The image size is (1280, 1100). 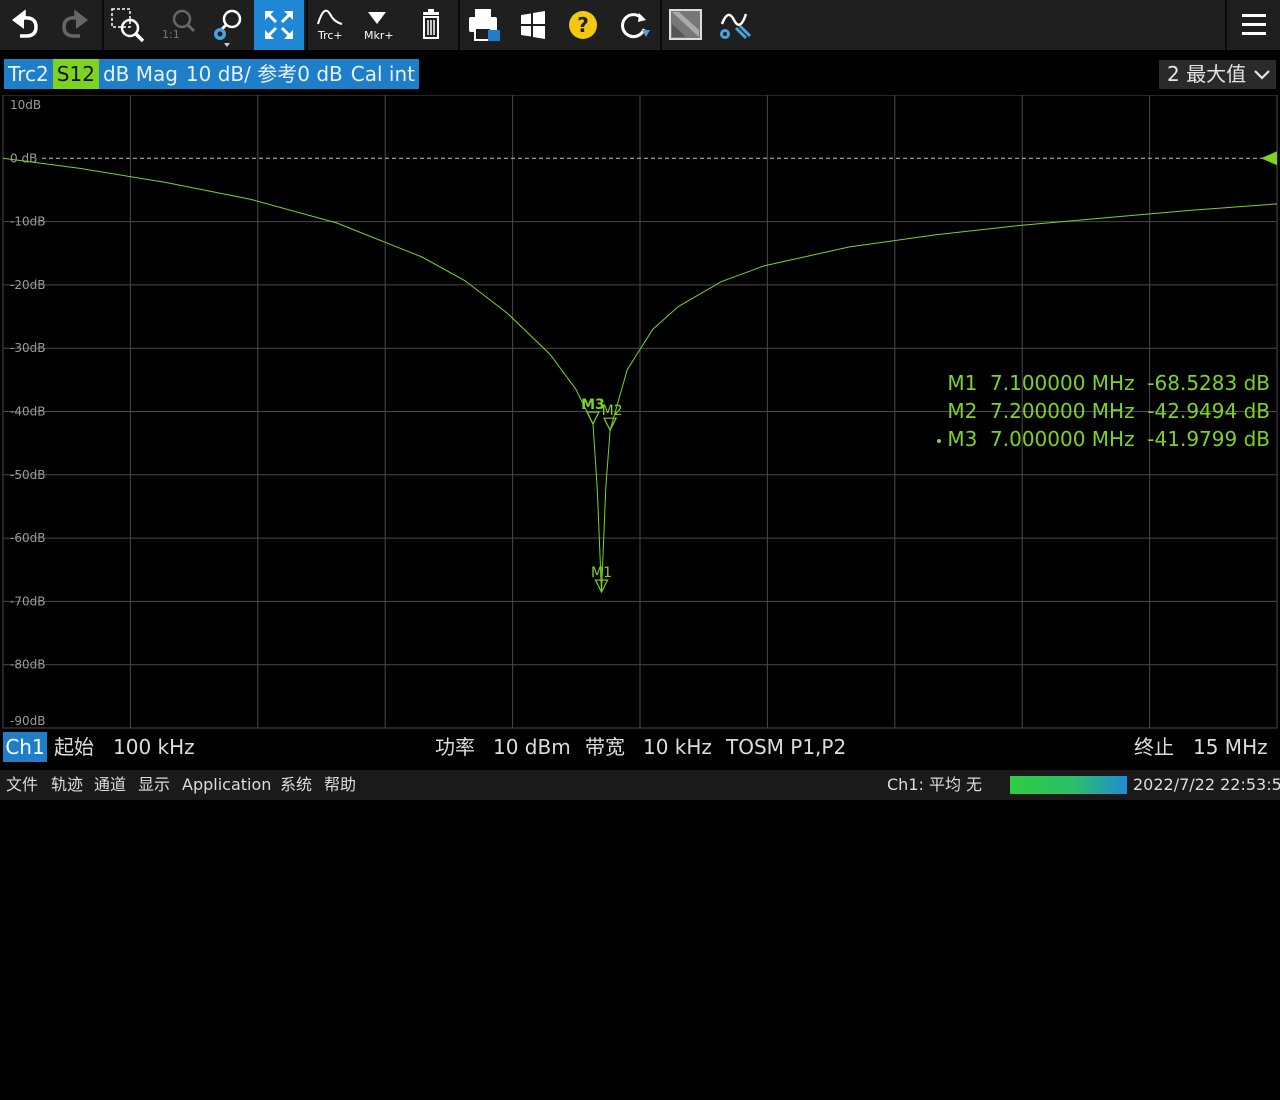 I want to click on marker-add-label: Mkr+, so click(x=379, y=35).